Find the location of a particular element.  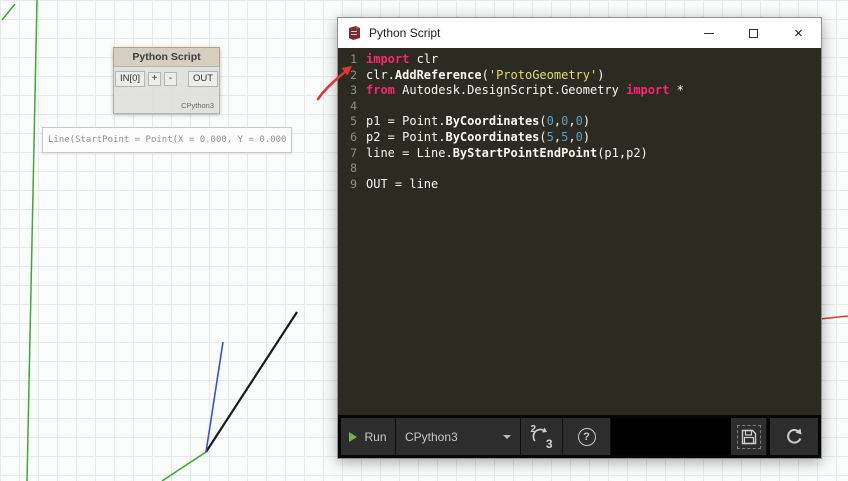

revert-icon is located at coordinates (794, 436).